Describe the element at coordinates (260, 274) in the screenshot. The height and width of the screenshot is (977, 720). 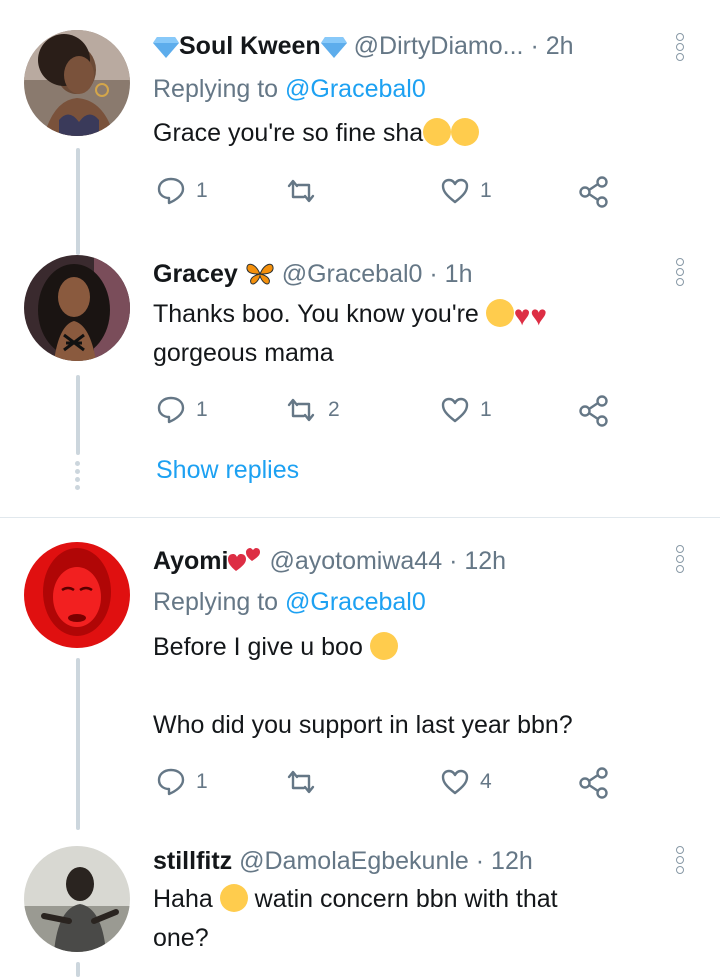
I see `butterfly-icon` at that location.